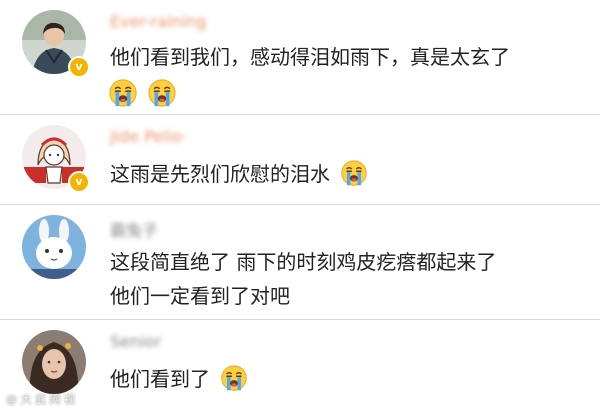  I want to click on emoji-row, so click(144, 93).